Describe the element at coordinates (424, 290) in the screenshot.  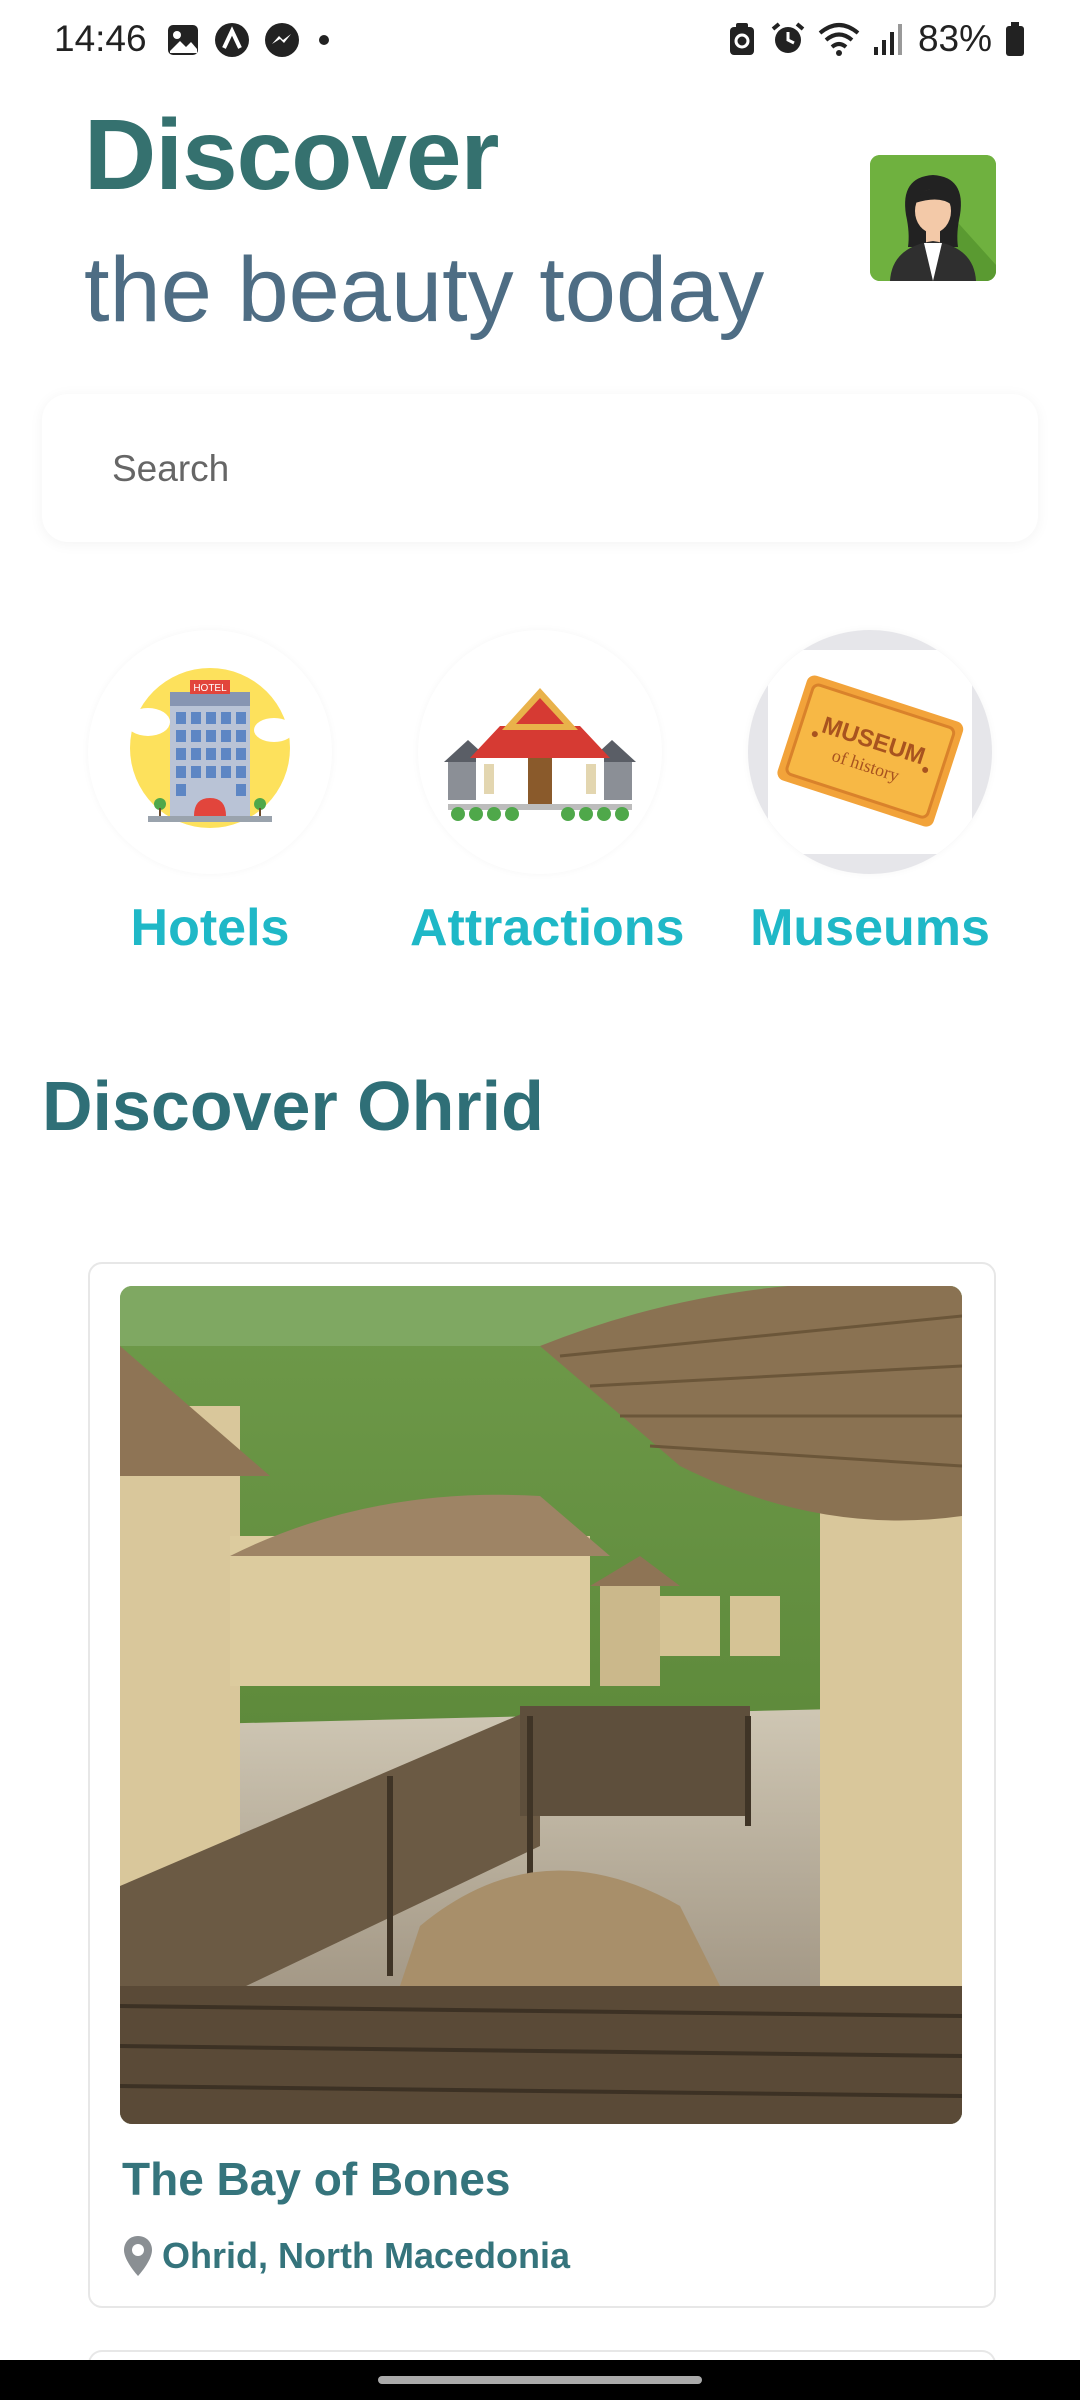
I see `page-subtitle: the beauty today` at that location.